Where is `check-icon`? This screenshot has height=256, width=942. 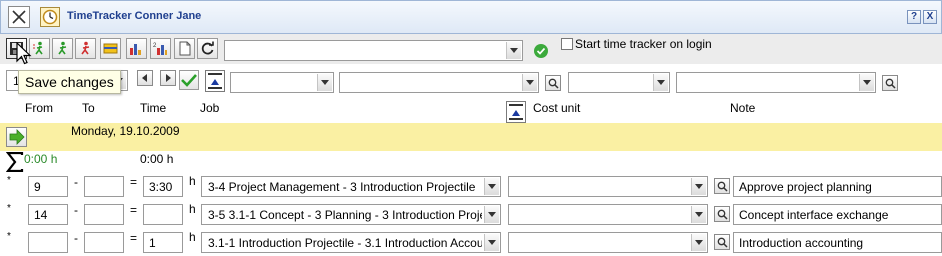 check-icon is located at coordinates (541, 51).